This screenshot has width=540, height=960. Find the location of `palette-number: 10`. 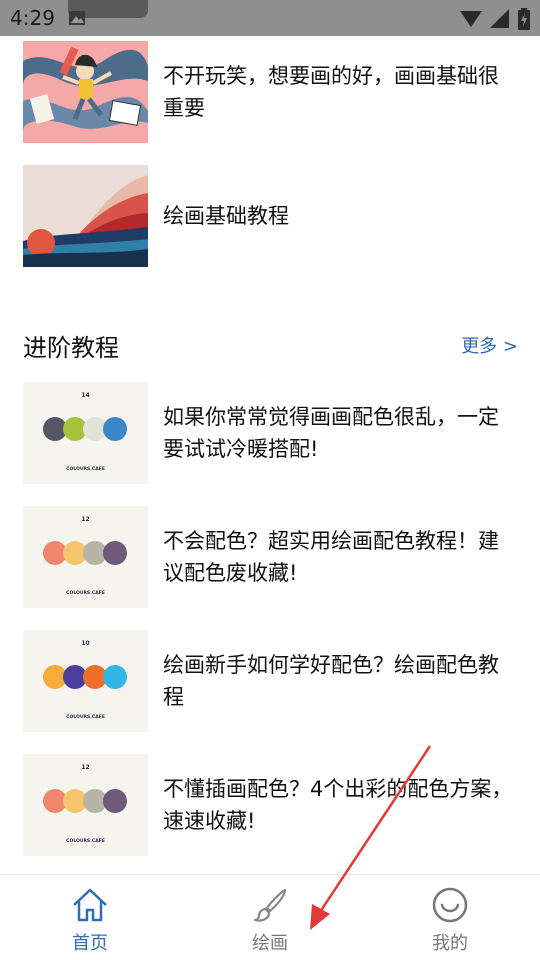

palette-number: 10 is located at coordinates (85, 643).